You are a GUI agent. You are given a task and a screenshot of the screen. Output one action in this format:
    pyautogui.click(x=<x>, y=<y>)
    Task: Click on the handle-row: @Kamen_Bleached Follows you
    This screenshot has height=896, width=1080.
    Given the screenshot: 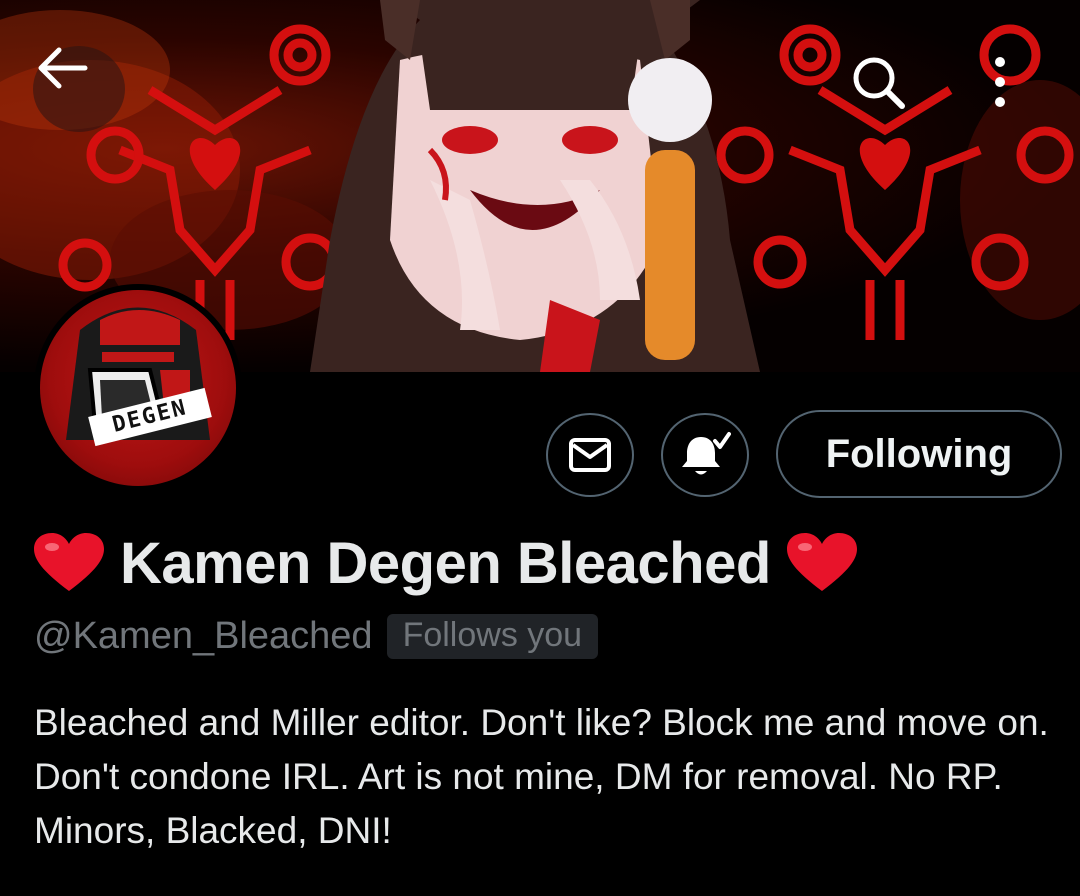 What is the action you would take?
    pyautogui.click(x=316, y=636)
    